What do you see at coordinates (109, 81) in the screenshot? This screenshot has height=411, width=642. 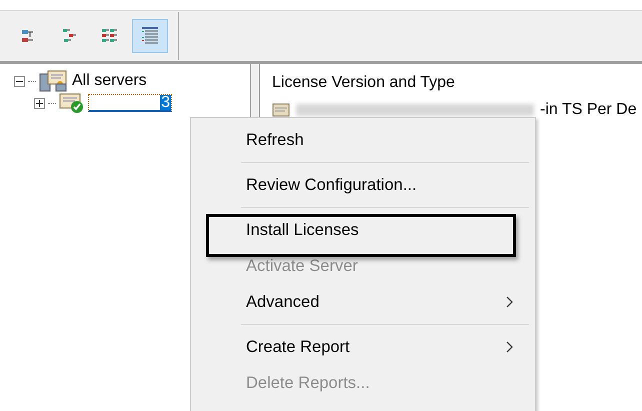 I see `tree-item: All servers` at bounding box center [109, 81].